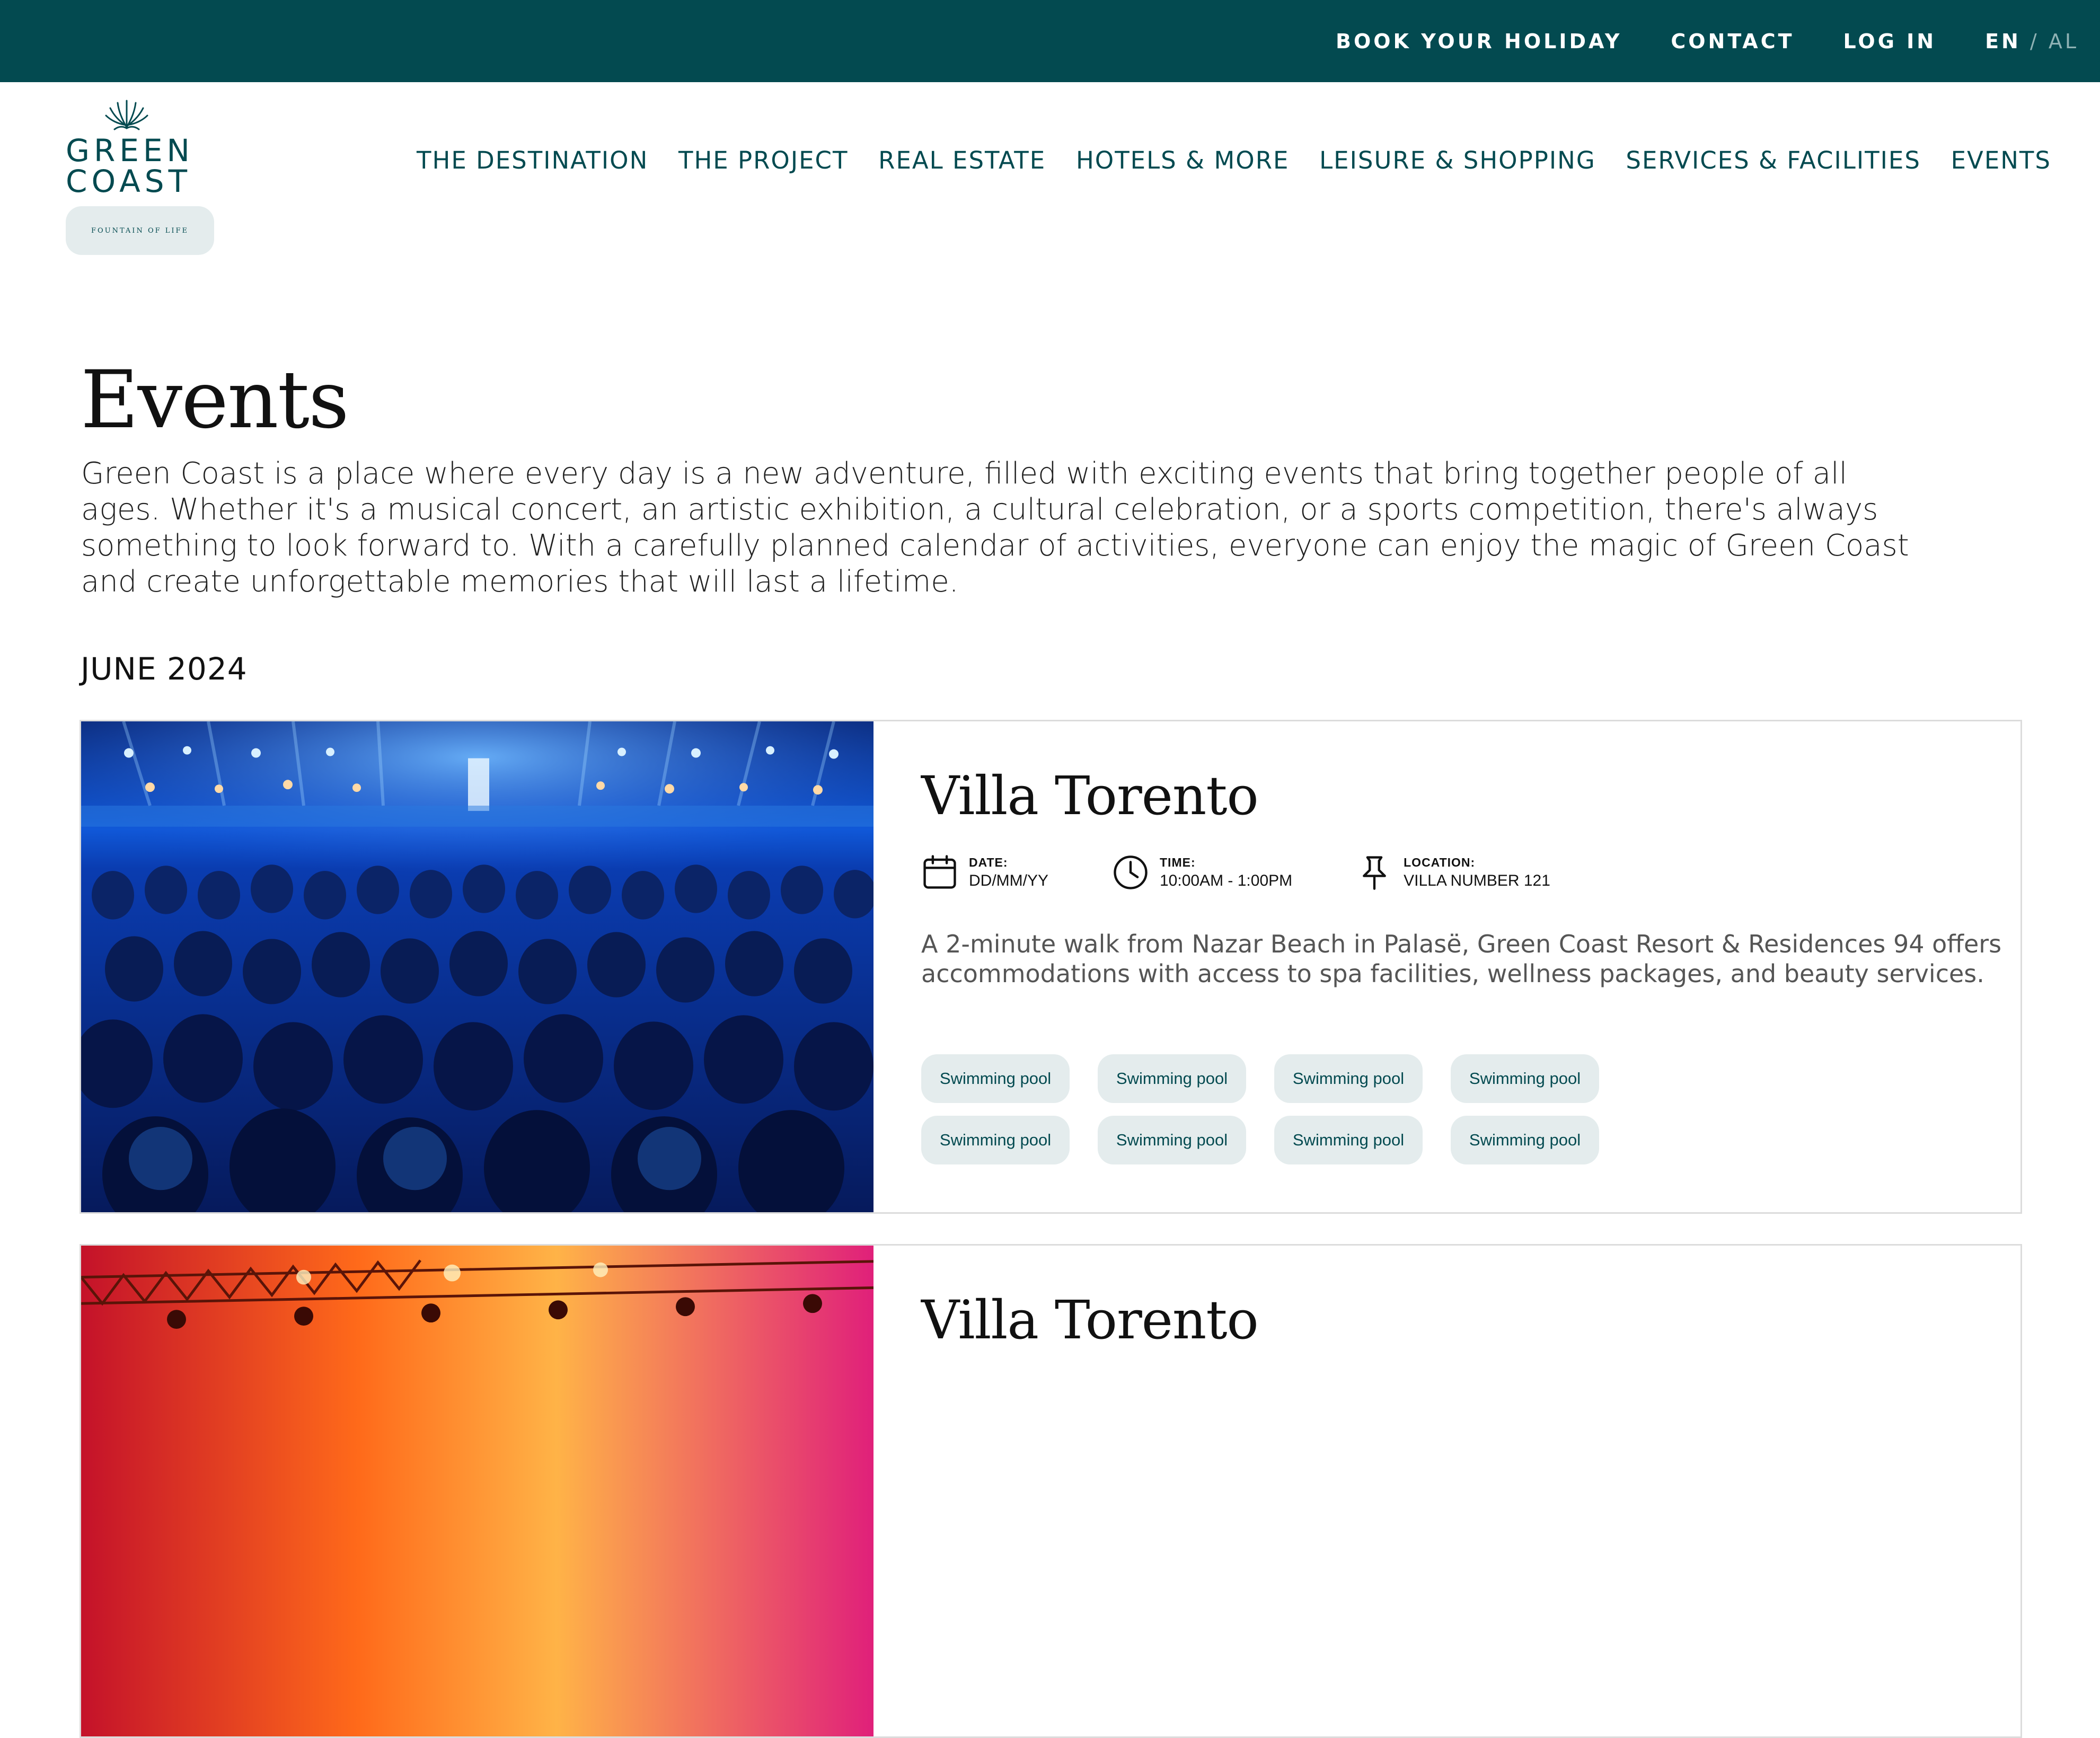 The width and height of the screenshot is (2100, 1738). I want to click on language-switcher: EN / AL, so click(2032, 41).